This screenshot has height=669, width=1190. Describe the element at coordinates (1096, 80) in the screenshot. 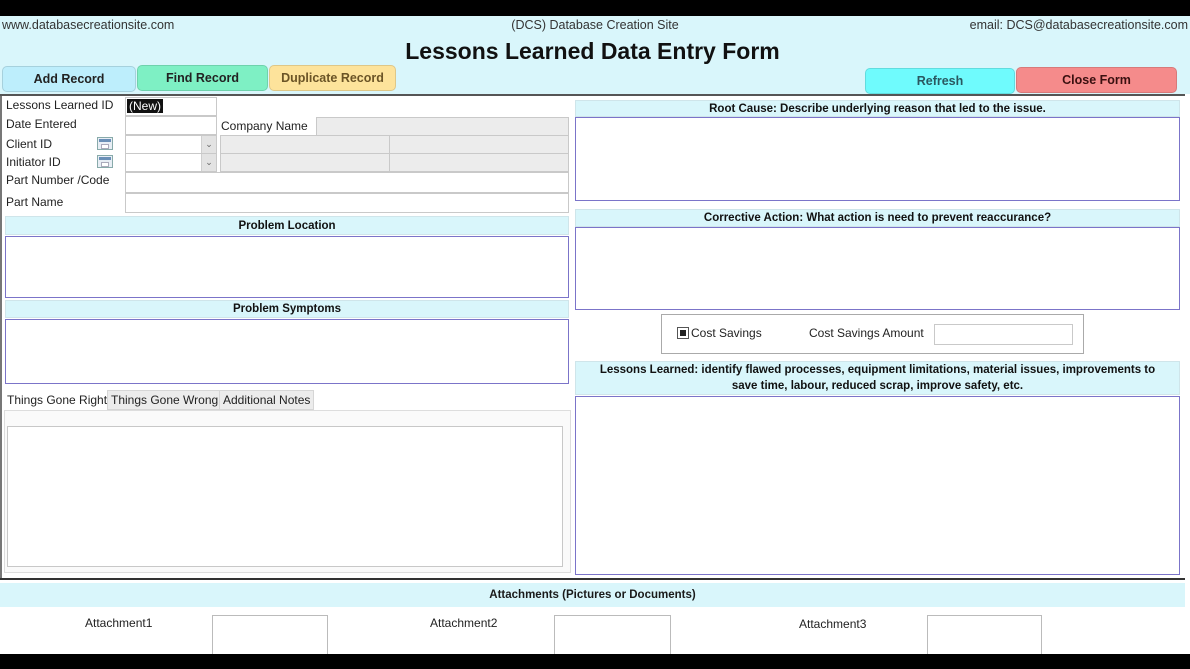

I see `close-form-button: Close Form` at that location.